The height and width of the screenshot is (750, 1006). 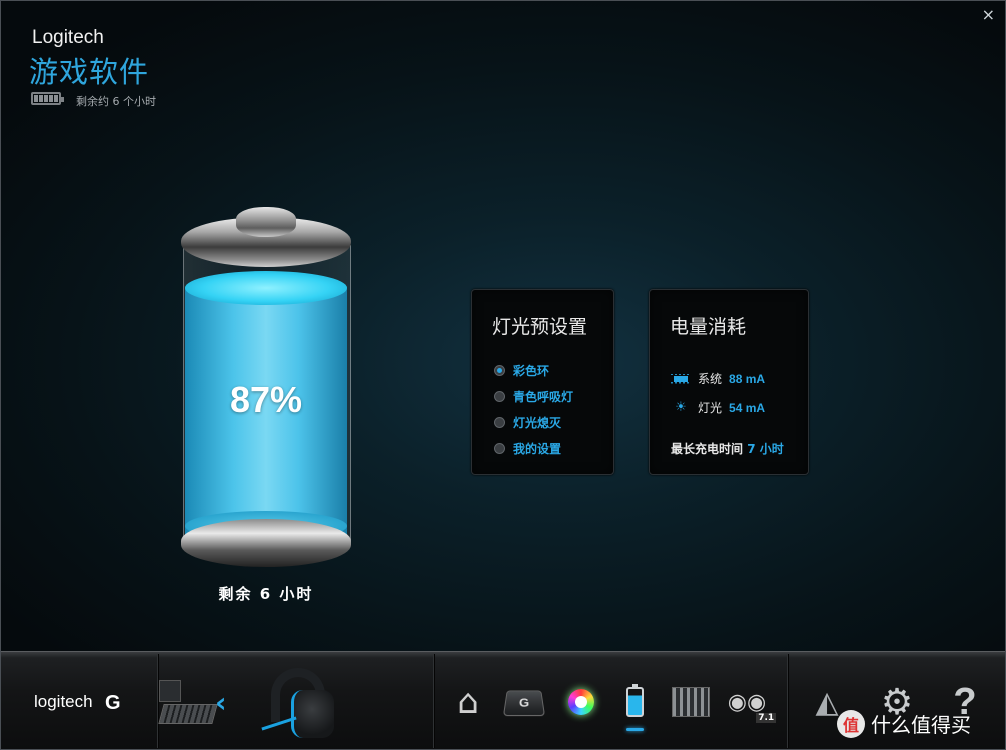 I want to click on system-consumption: 系统 88 mA, so click(x=718, y=378).